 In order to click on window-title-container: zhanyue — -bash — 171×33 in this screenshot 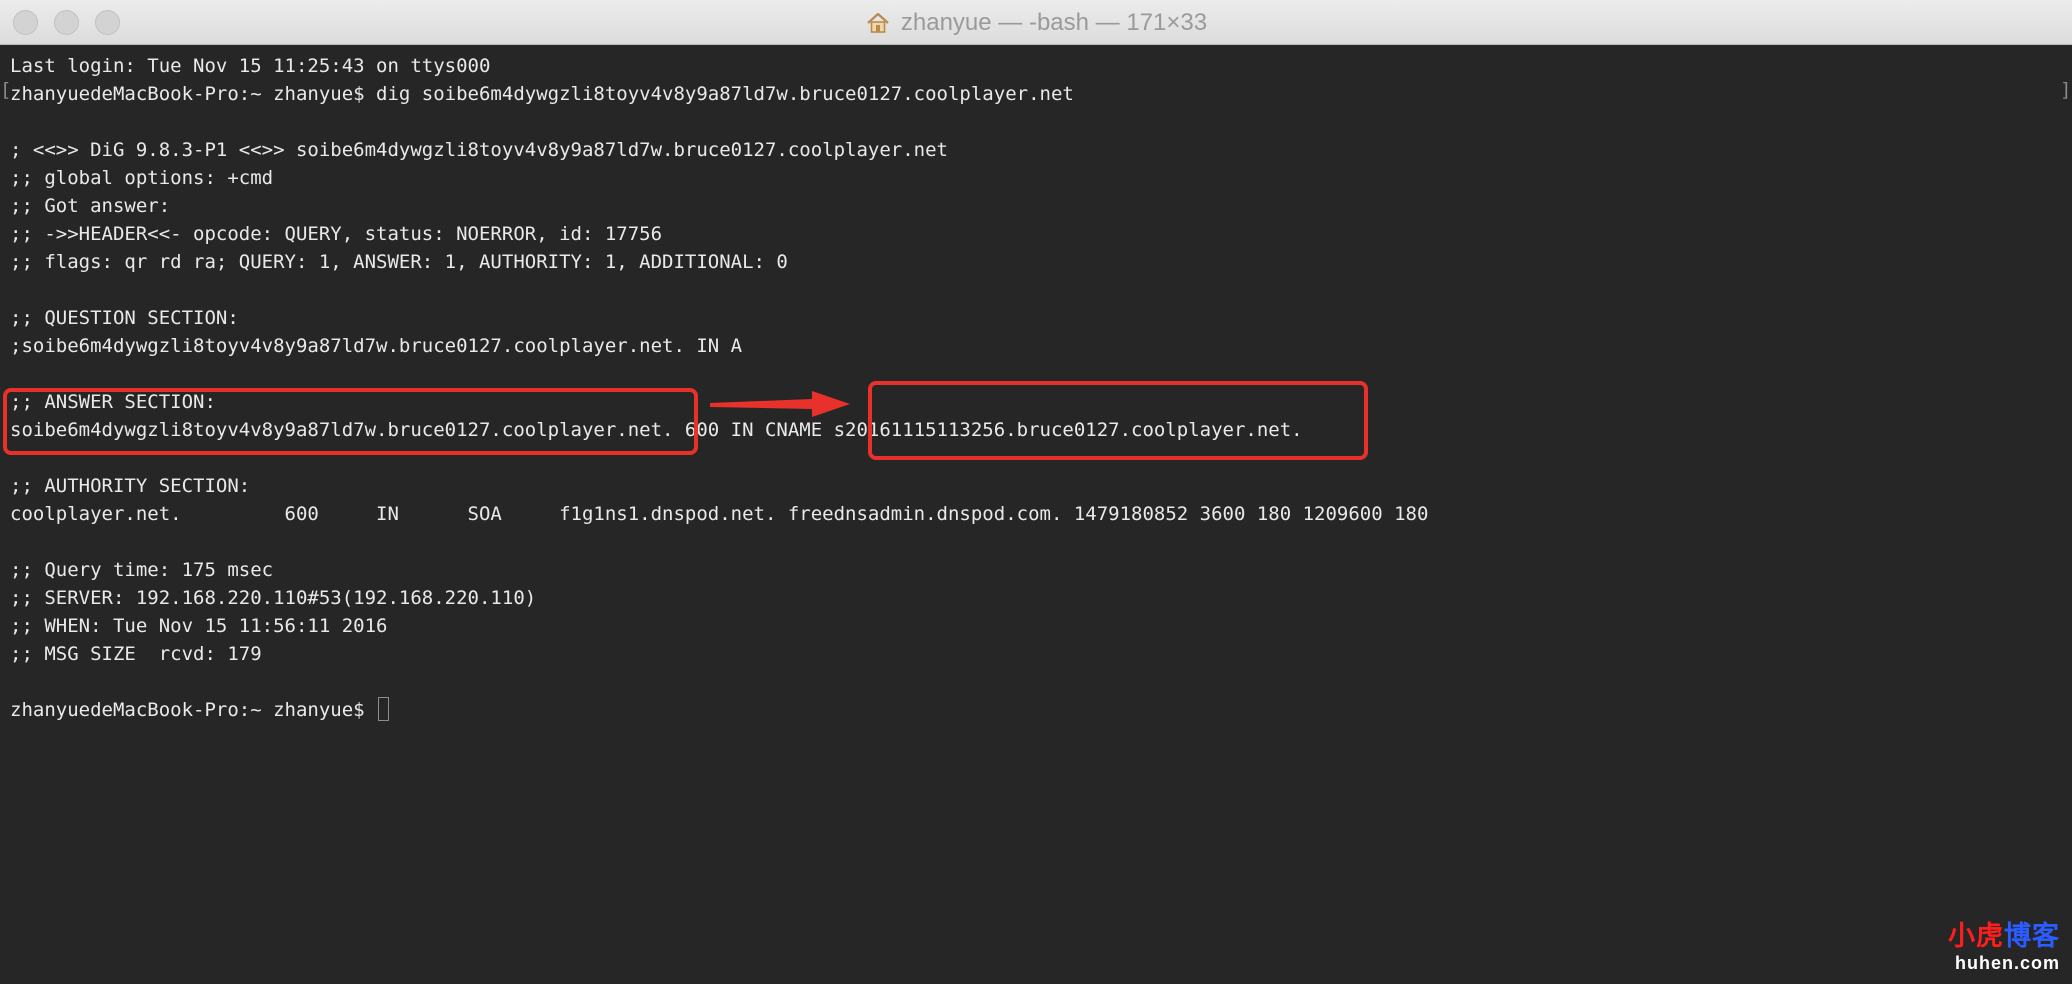, I will do `click(1036, 22)`.